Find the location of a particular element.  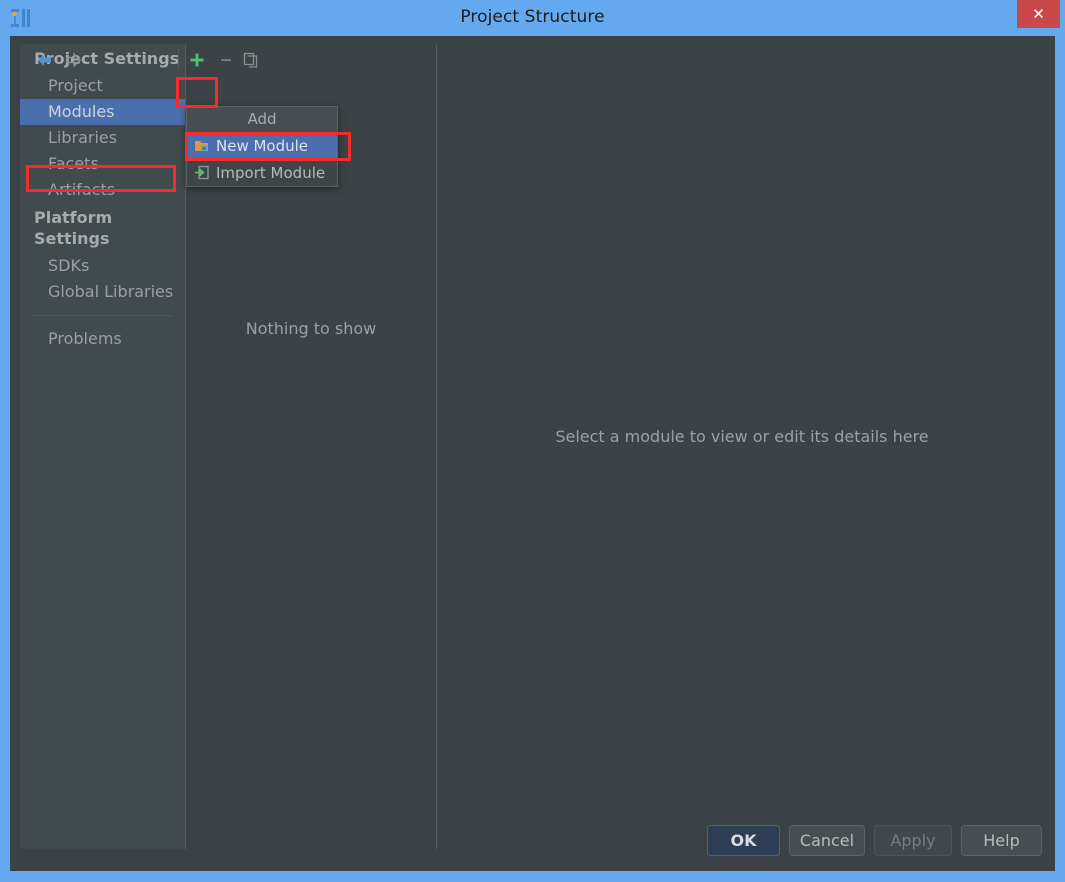

ok-button: OK is located at coordinates (743, 840).